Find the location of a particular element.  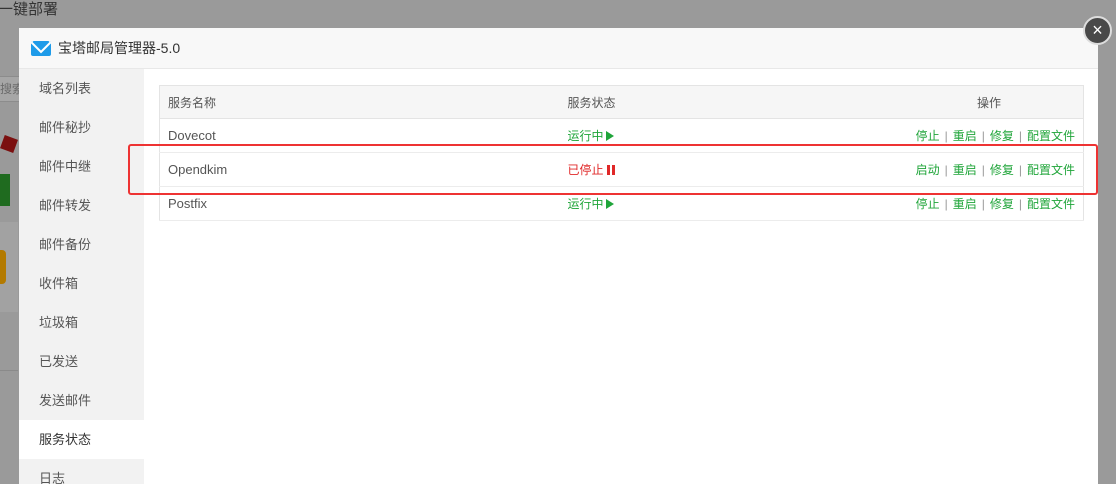

sidebar-item-mail-bcc: 邮件秘抄 is located at coordinates (81, 127).